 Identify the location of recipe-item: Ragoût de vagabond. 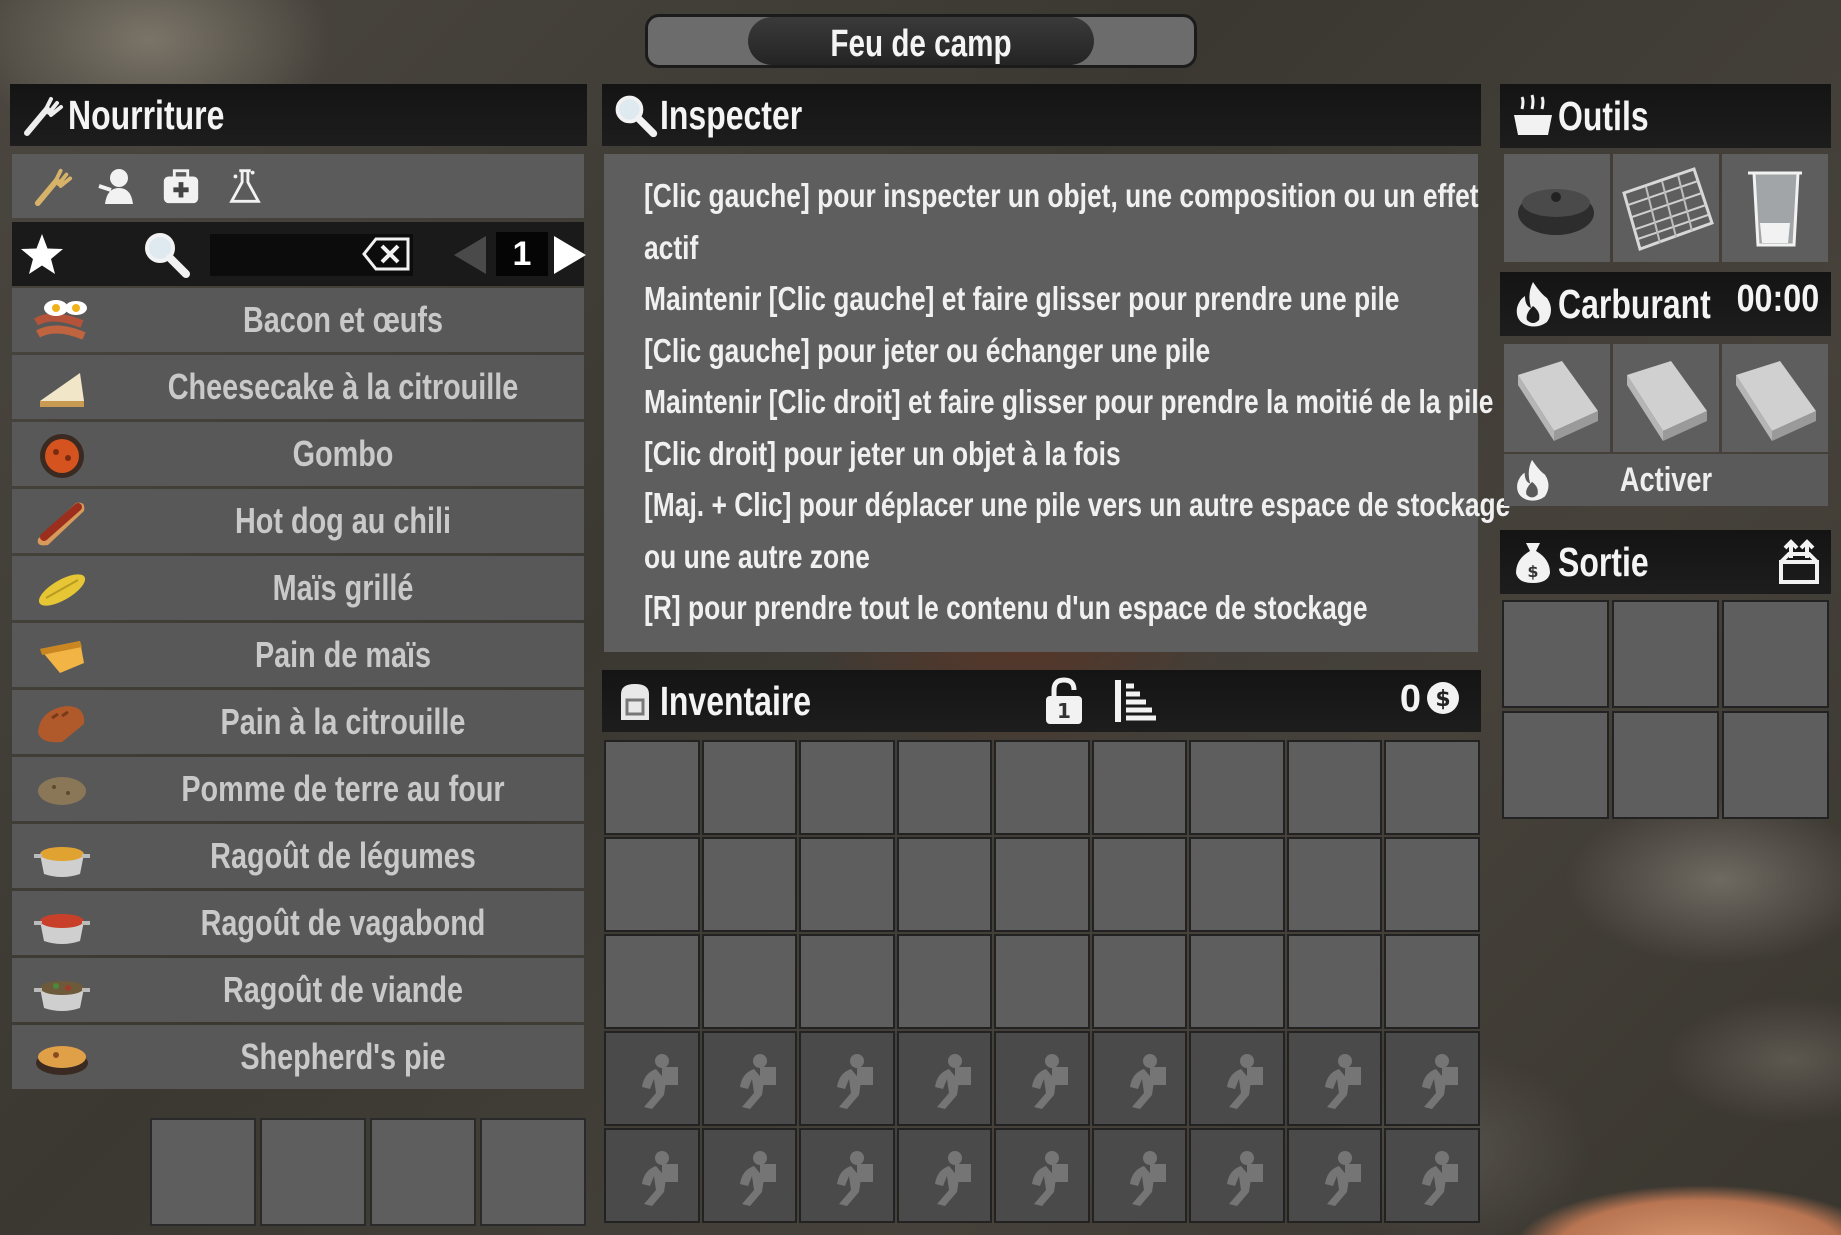
(298, 923).